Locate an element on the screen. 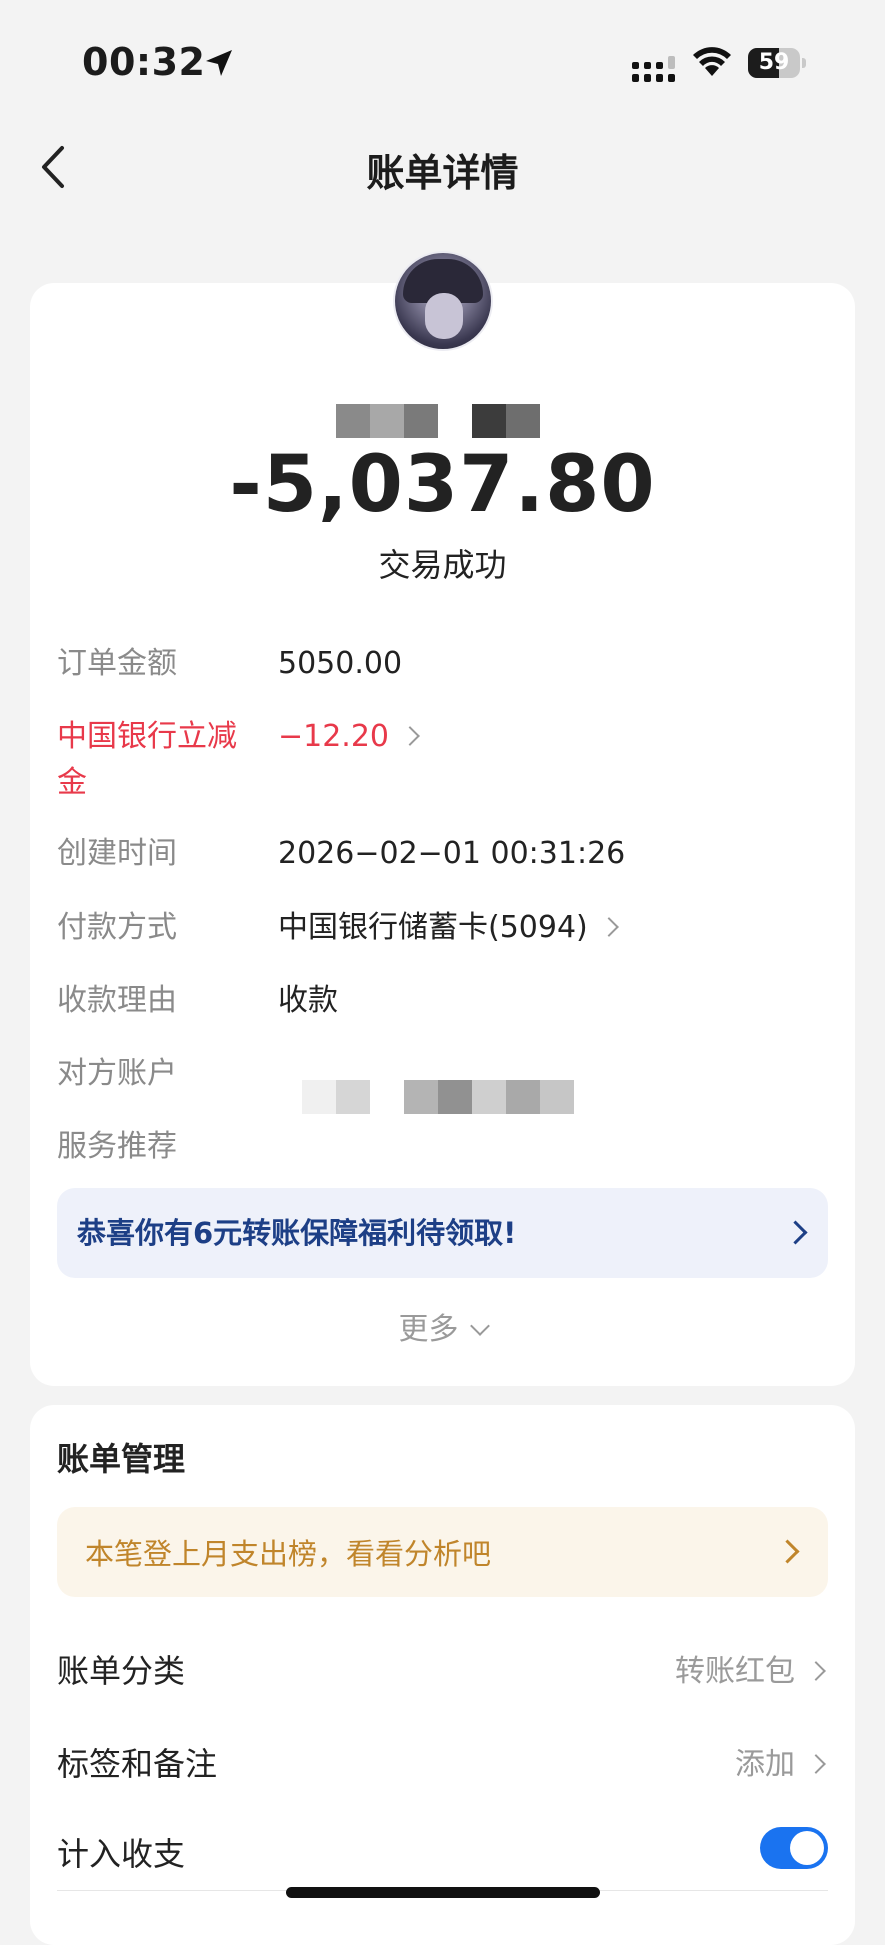 This screenshot has width=885, height=1945. discount-label-line2: 金 is located at coordinates (72, 782).